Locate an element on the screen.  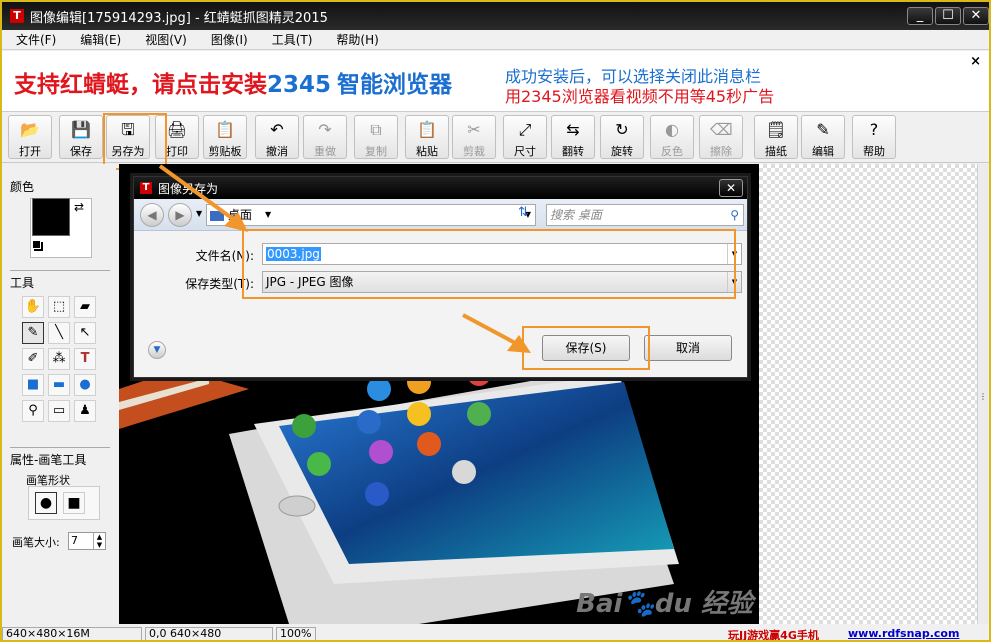
copy-icon: ⧉ is located at coordinates (376, 129).